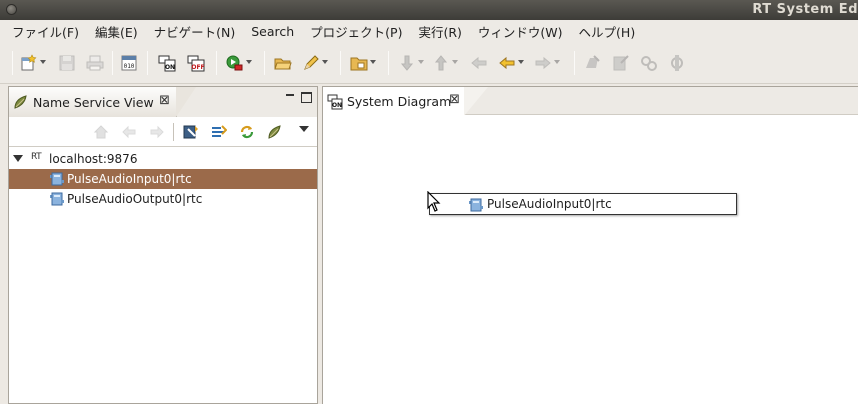 The width and height of the screenshot is (858, 404). I want to click on folder-icon, so click(359, 63).